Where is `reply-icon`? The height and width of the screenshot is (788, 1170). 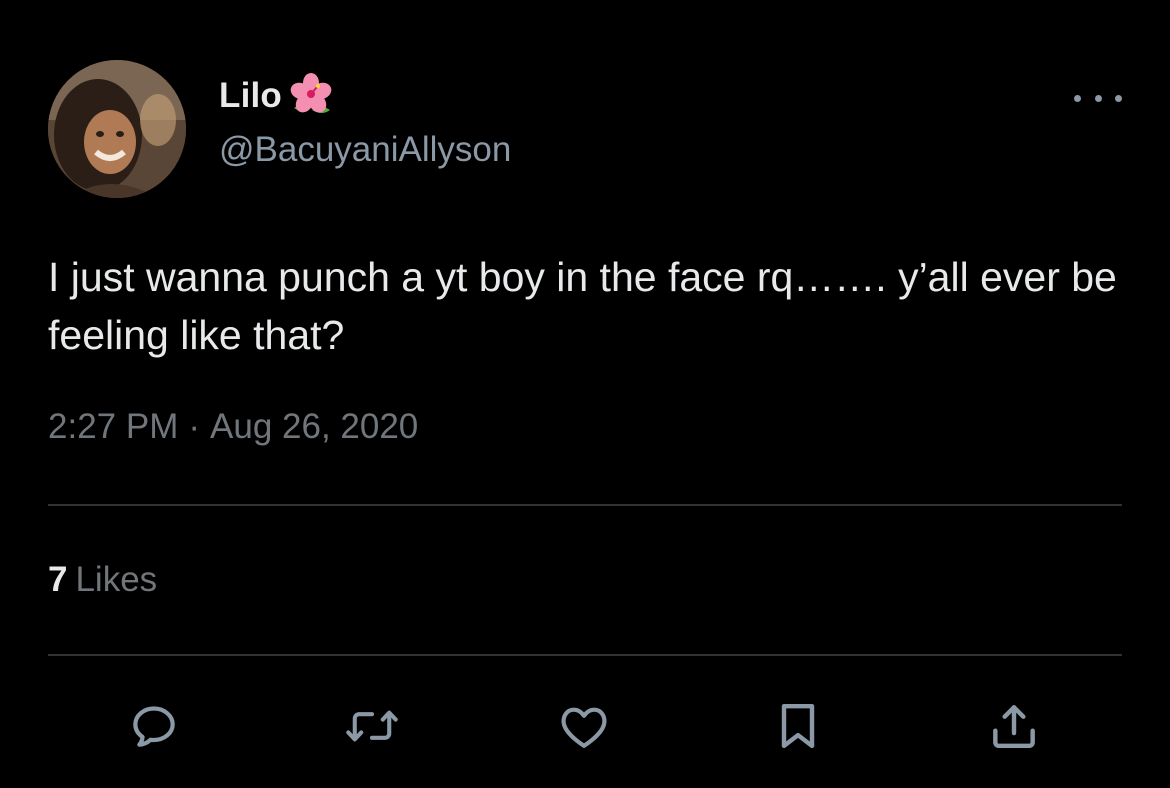 reply-icon is located at coordinates (154, 726).